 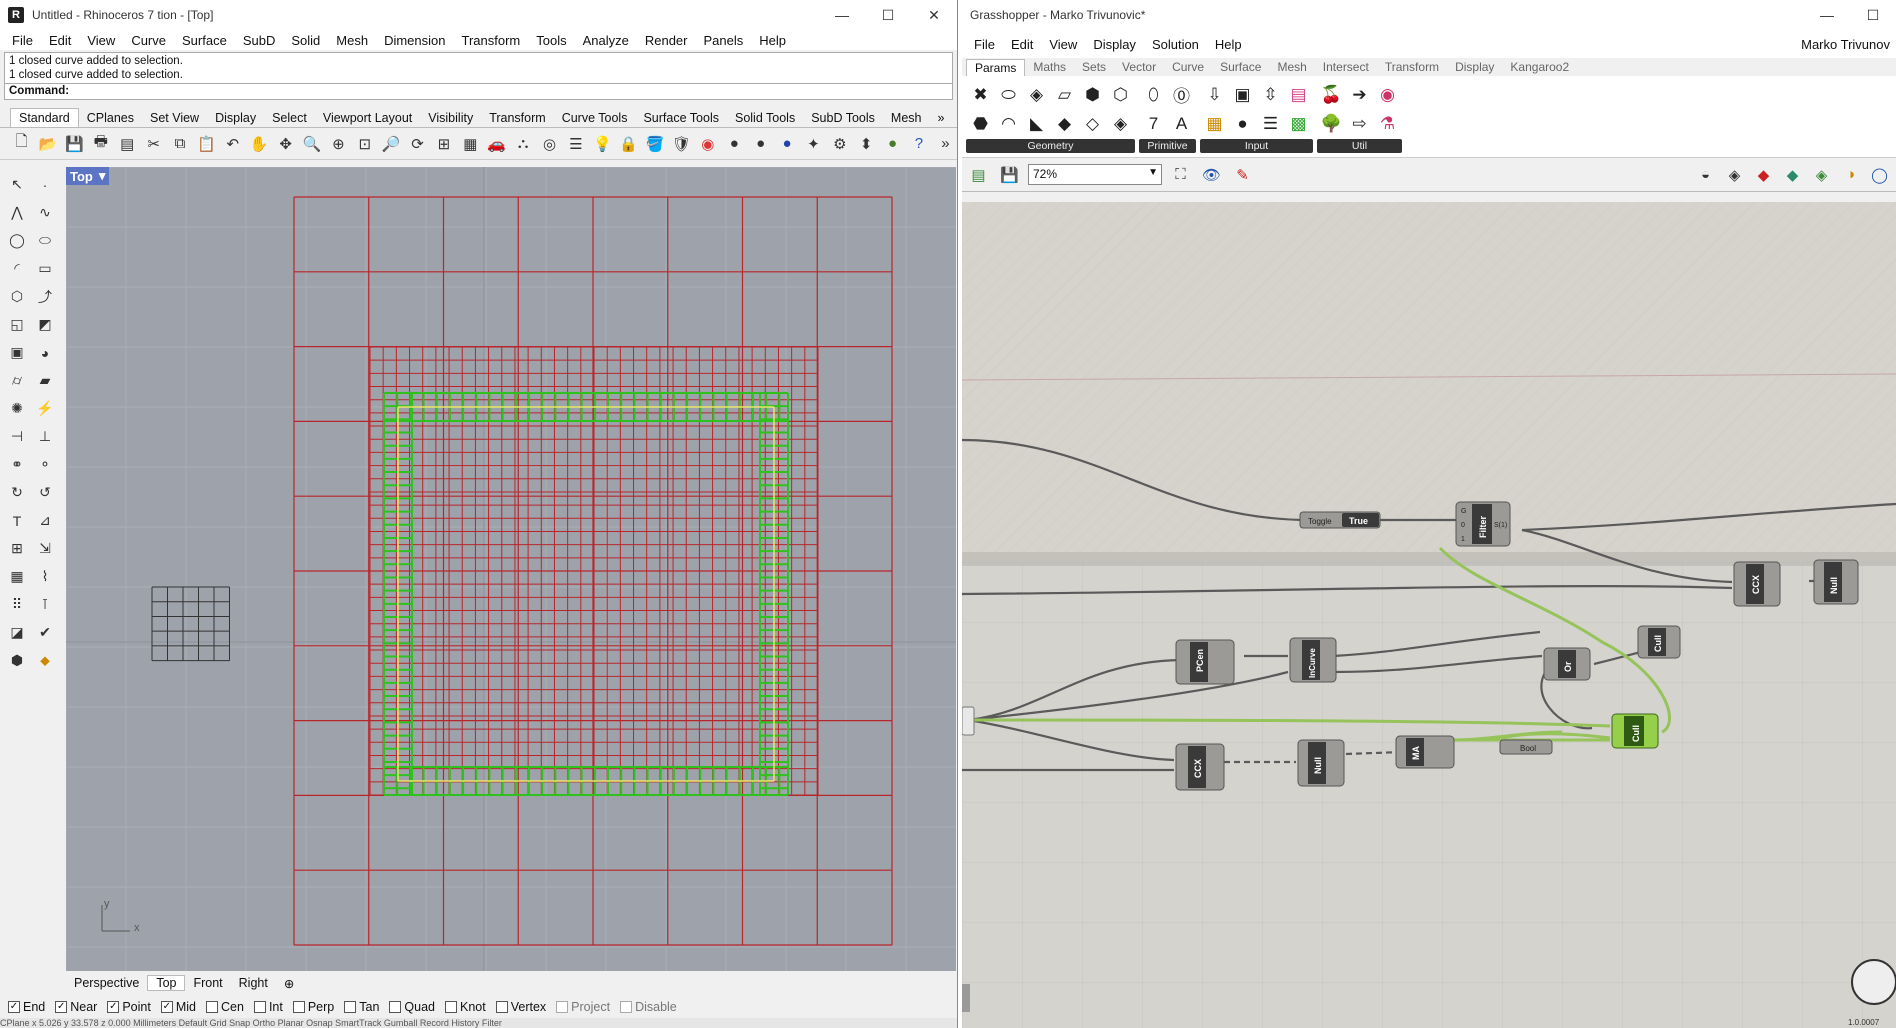 What do you see at coordinates (17, 632) in the screenshot?
I see `surface-tools-icon: ◪` at bounding box center [17, 632].